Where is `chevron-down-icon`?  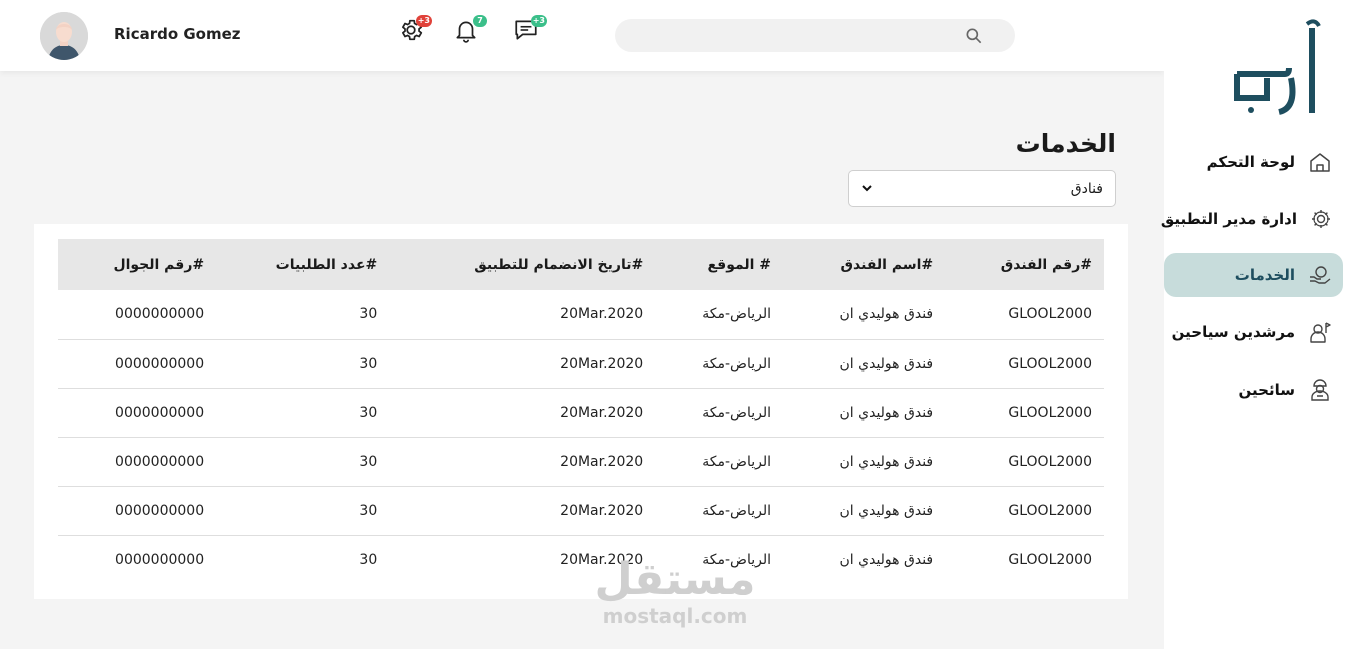 chevron-down-icon is located at coordinates (867, 188).